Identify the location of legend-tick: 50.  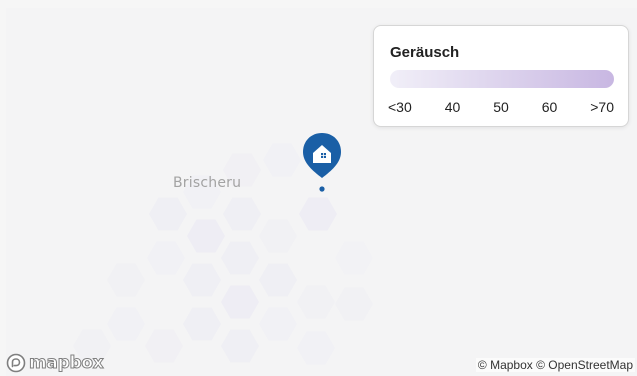
(501, 107).